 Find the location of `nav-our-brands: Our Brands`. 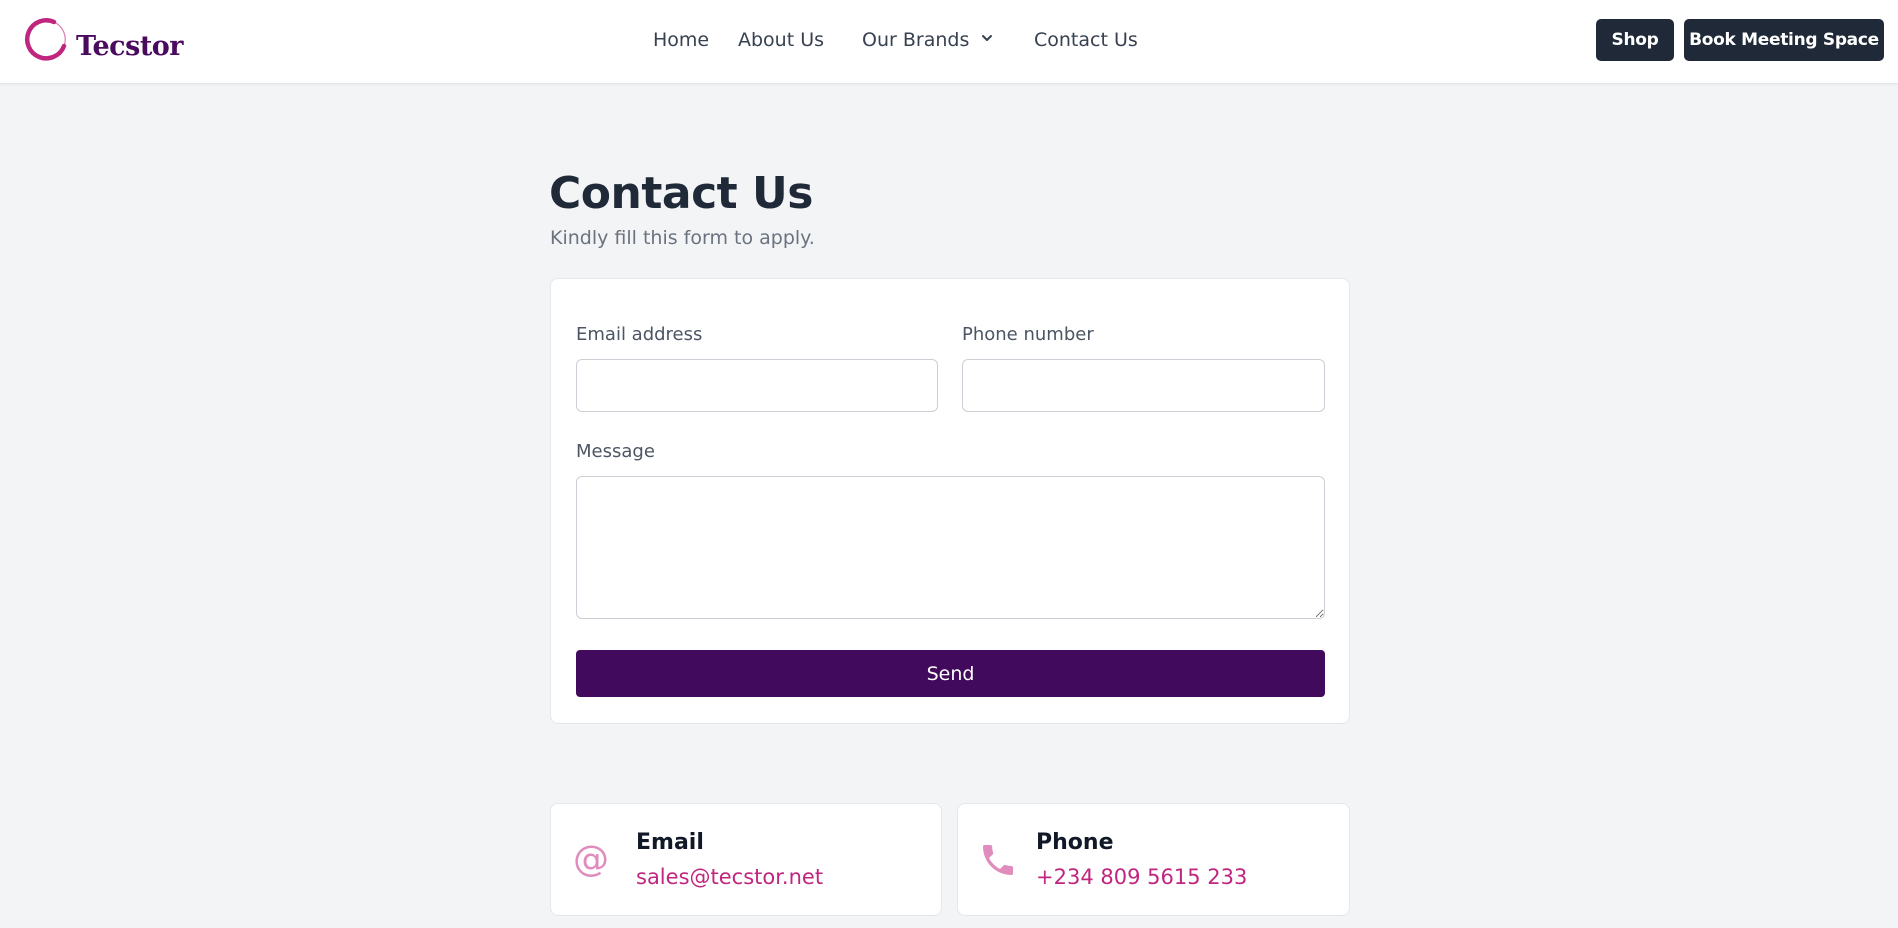

nav-our-brands: Our Brands is located at coordinates (927, 40).